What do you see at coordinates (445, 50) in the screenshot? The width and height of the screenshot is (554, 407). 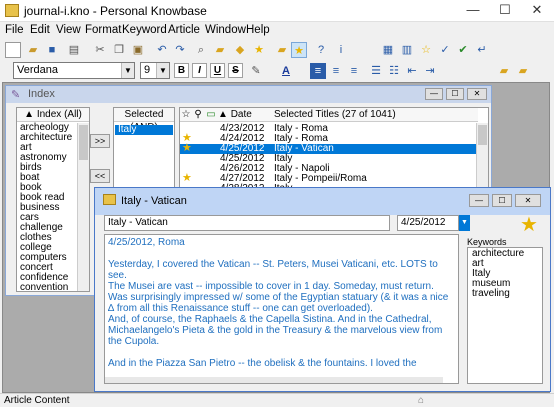 I see `spell-check-icon: ✓` at bounding box center [445, 50].